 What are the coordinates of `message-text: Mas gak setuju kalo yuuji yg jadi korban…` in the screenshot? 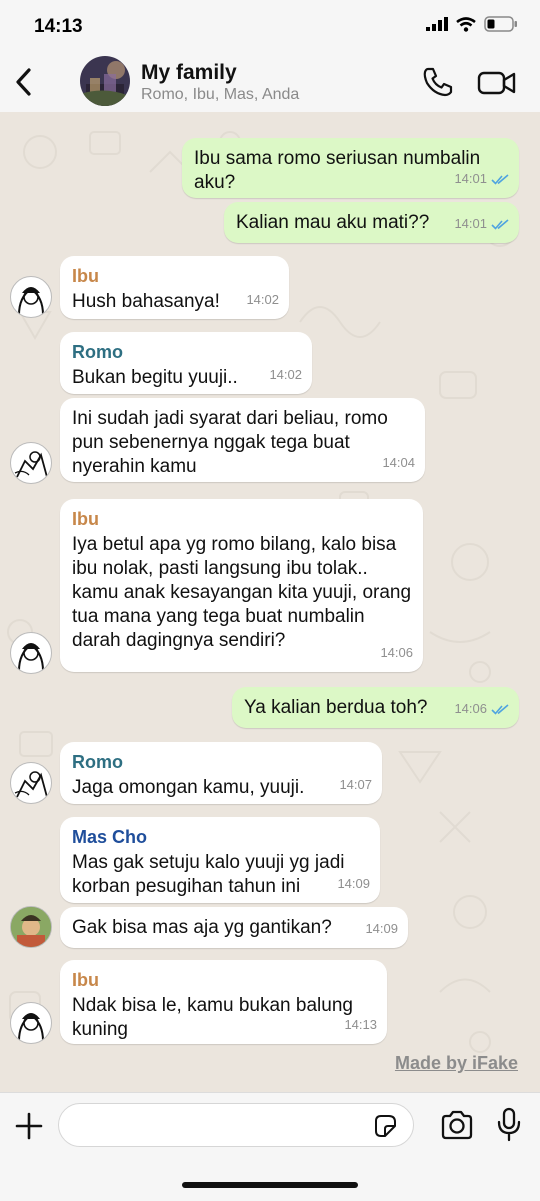 It's located at (208, 874).